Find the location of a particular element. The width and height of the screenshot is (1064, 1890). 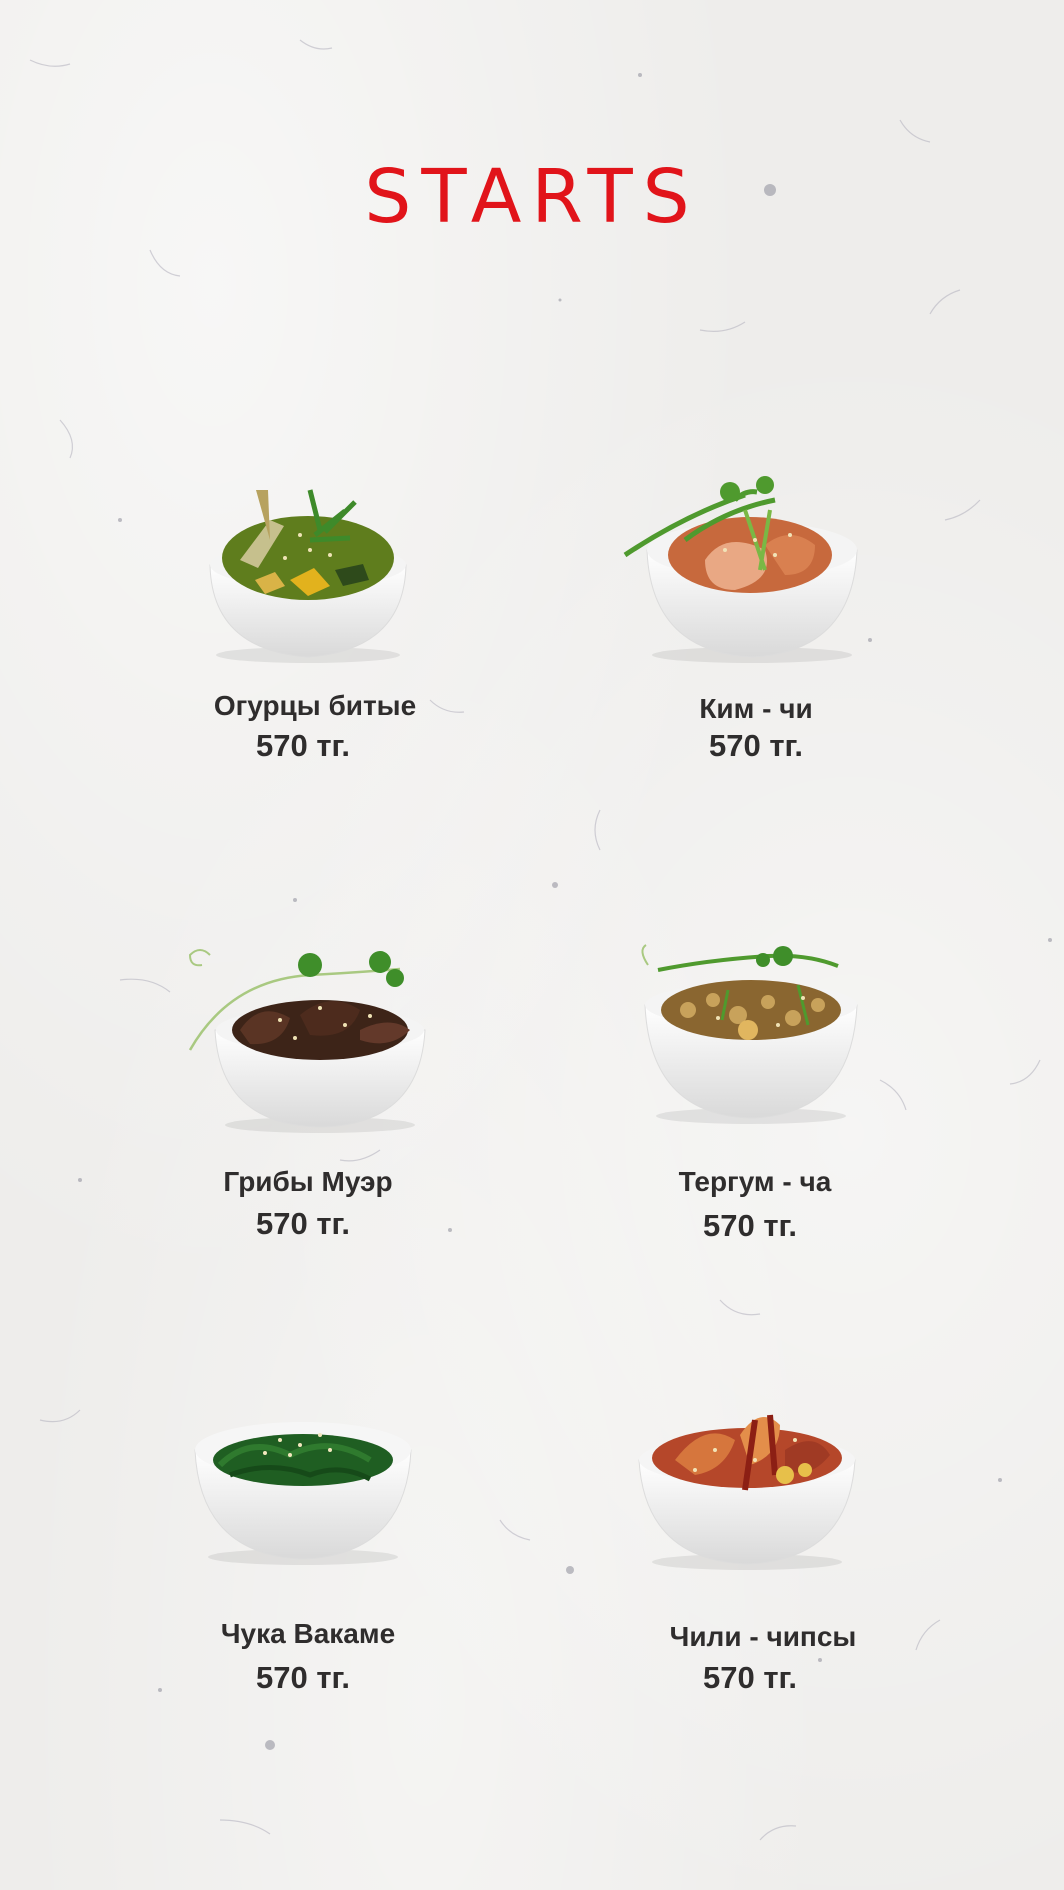

cucumber-salad-bowl-icon is located at coordinates (308, 576).